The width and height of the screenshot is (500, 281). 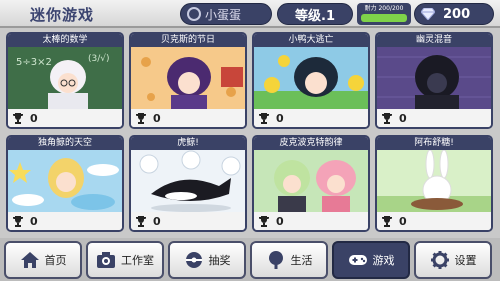 What do you see at coordinates (453, 260) in the screenshot?
I see `nav-settings: 设置` at bounding box center [453, 260].